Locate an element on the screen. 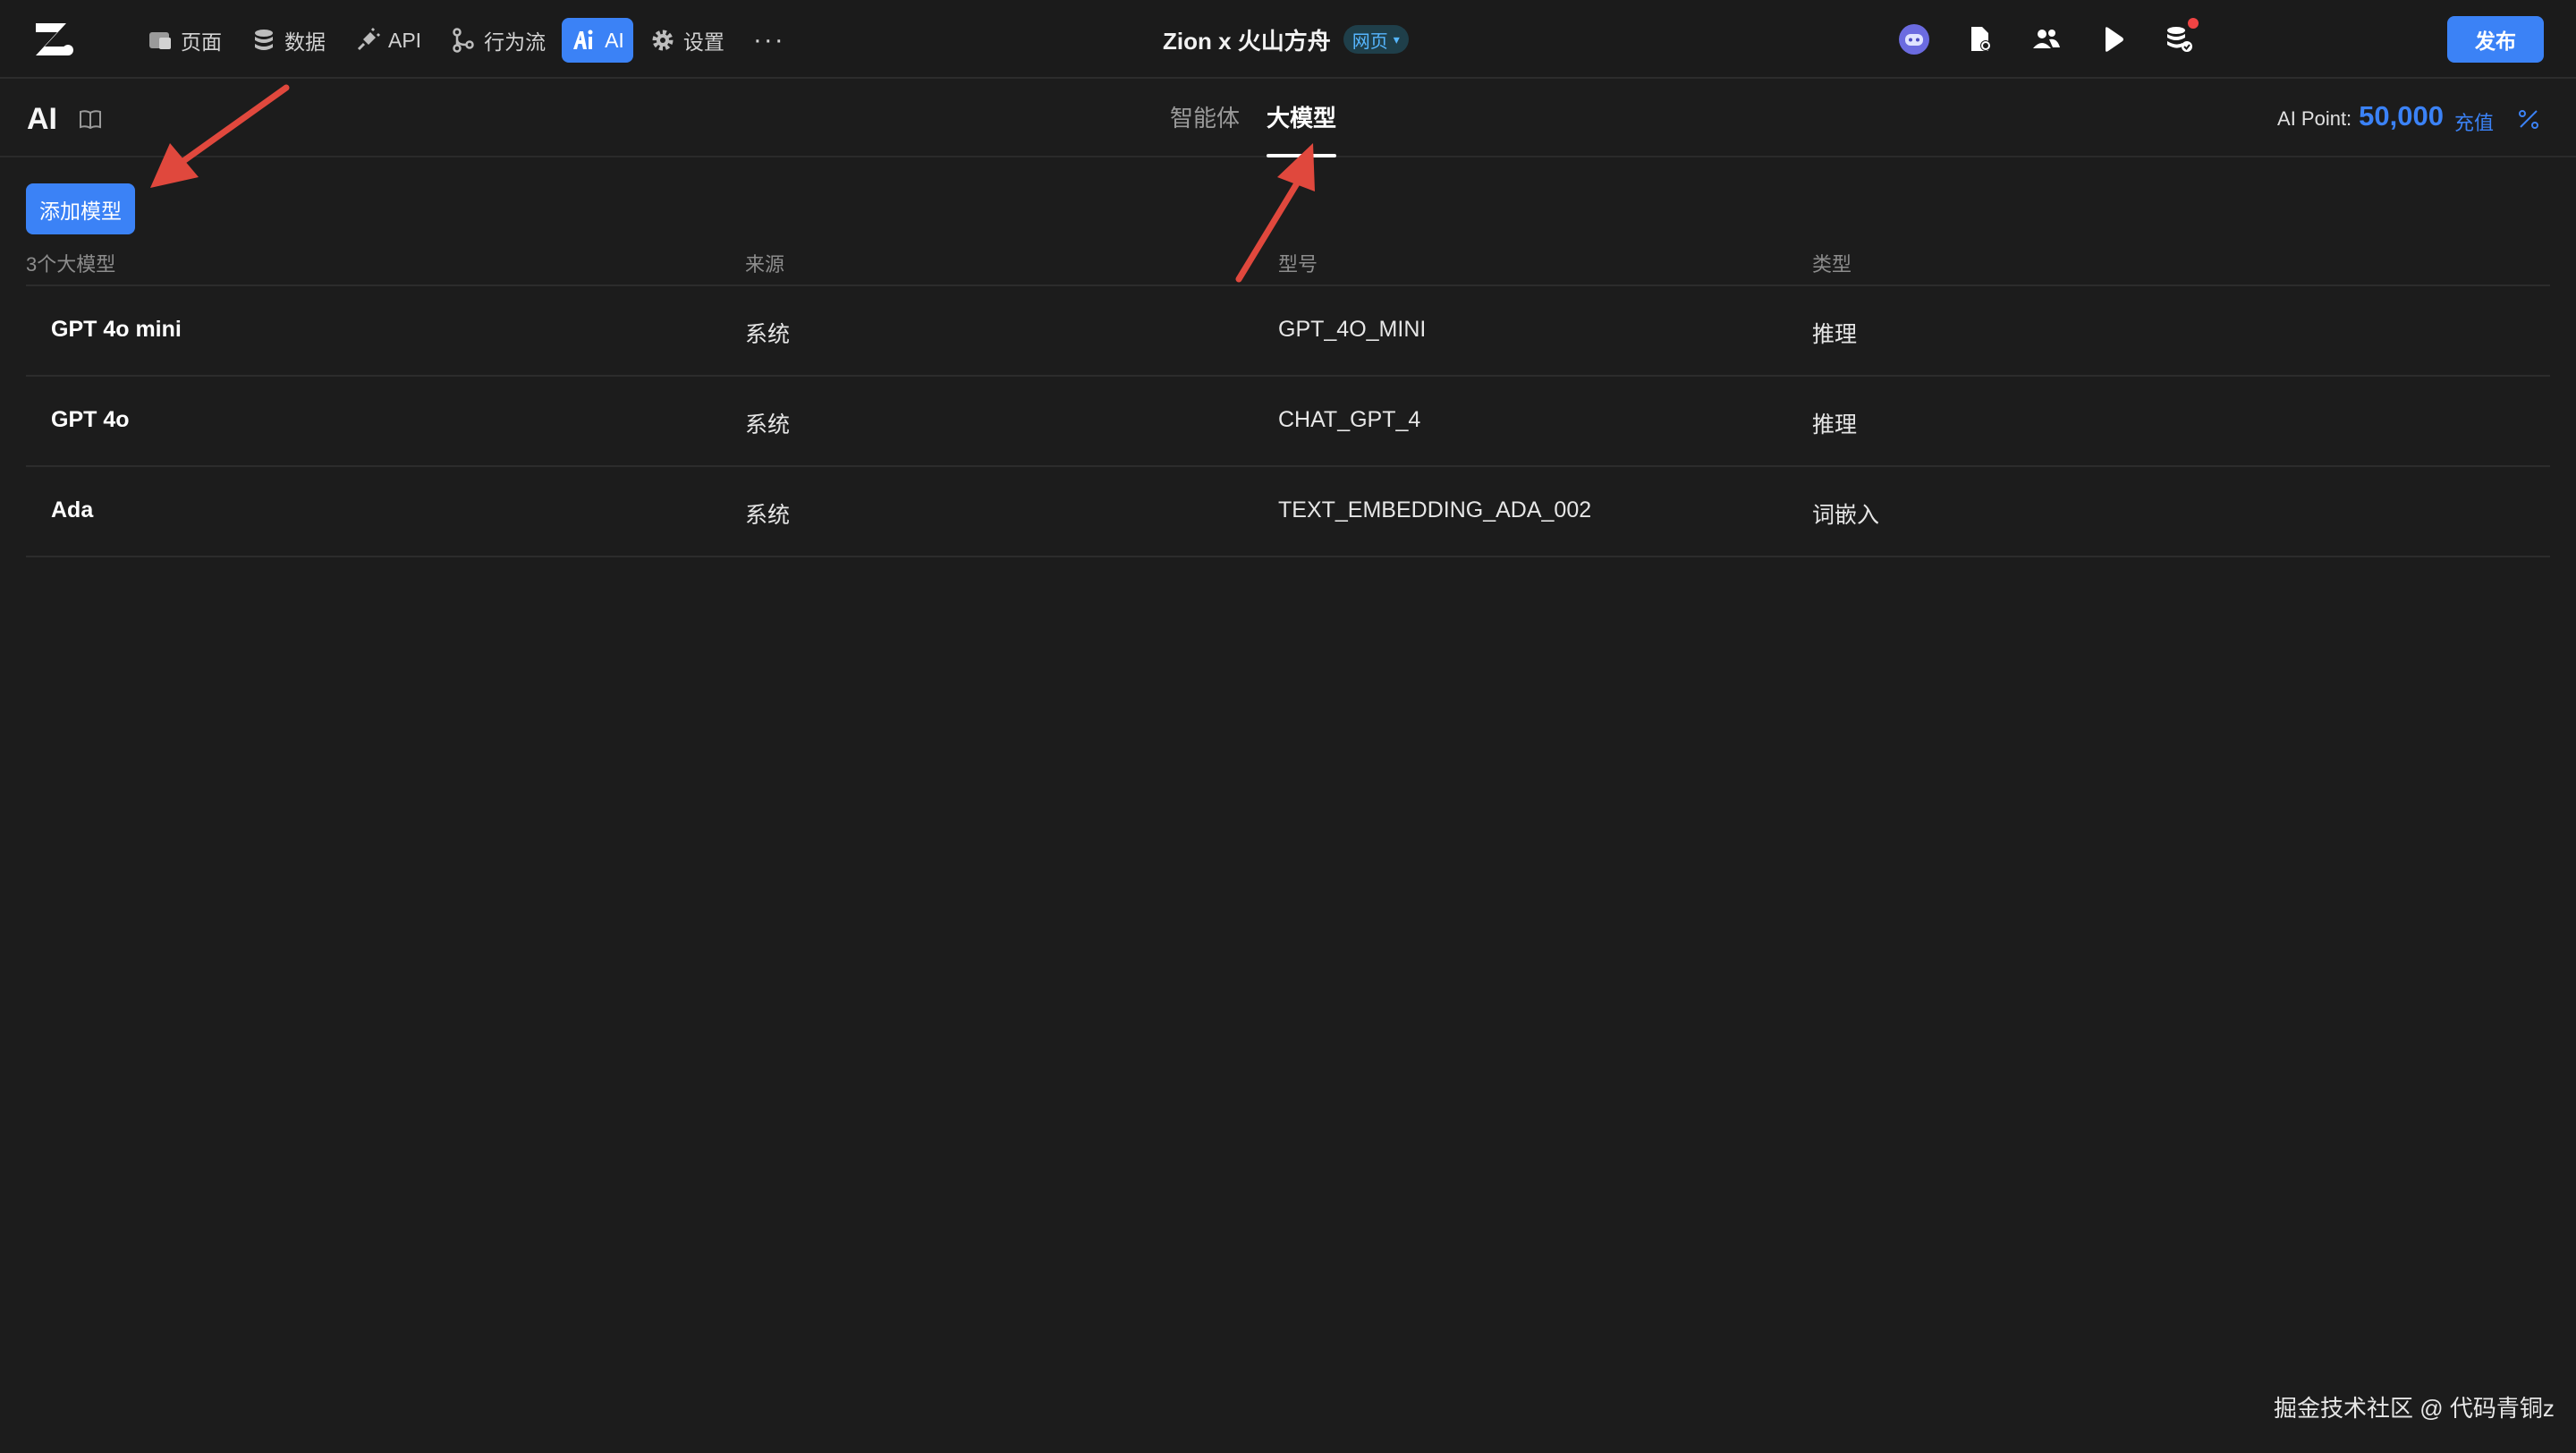  ai-points-value: 50,000 is located at coordinates (2401, 116).